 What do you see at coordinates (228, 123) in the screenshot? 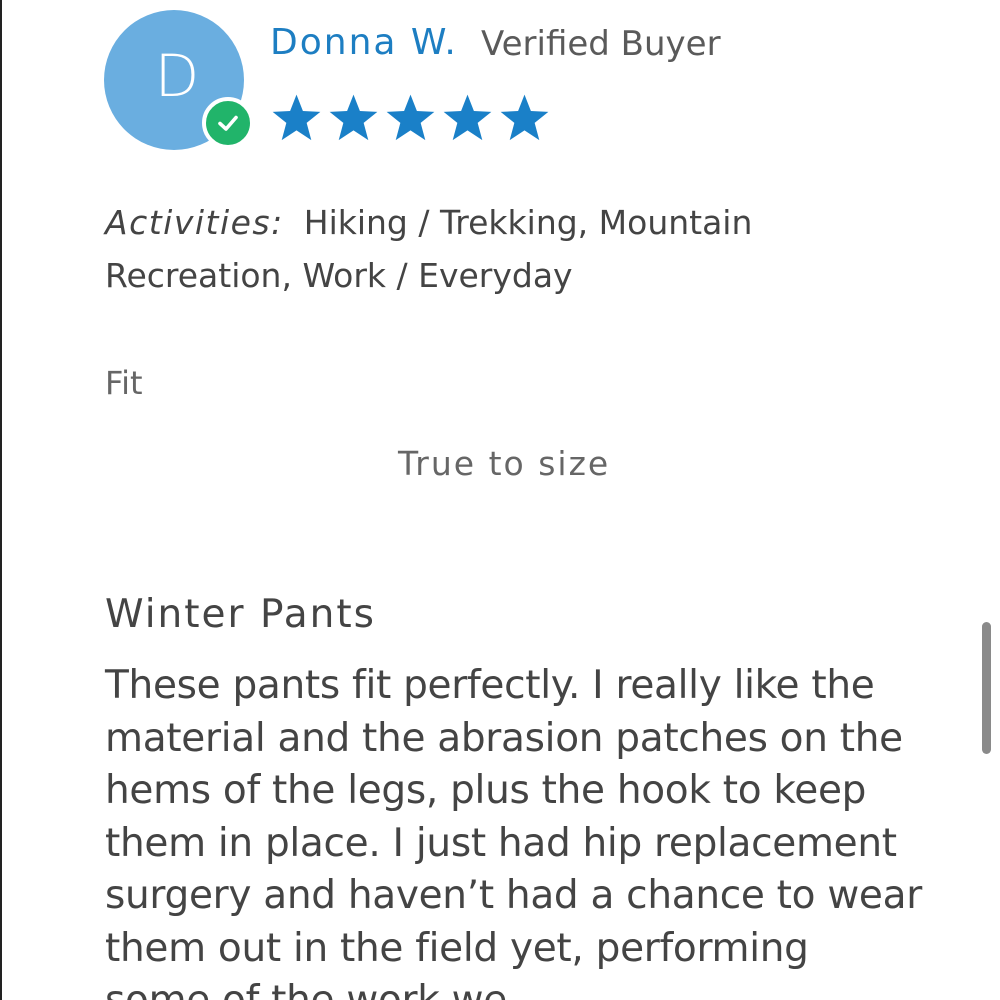
I see `check-circle-icon` at bounding box center [228, 123].